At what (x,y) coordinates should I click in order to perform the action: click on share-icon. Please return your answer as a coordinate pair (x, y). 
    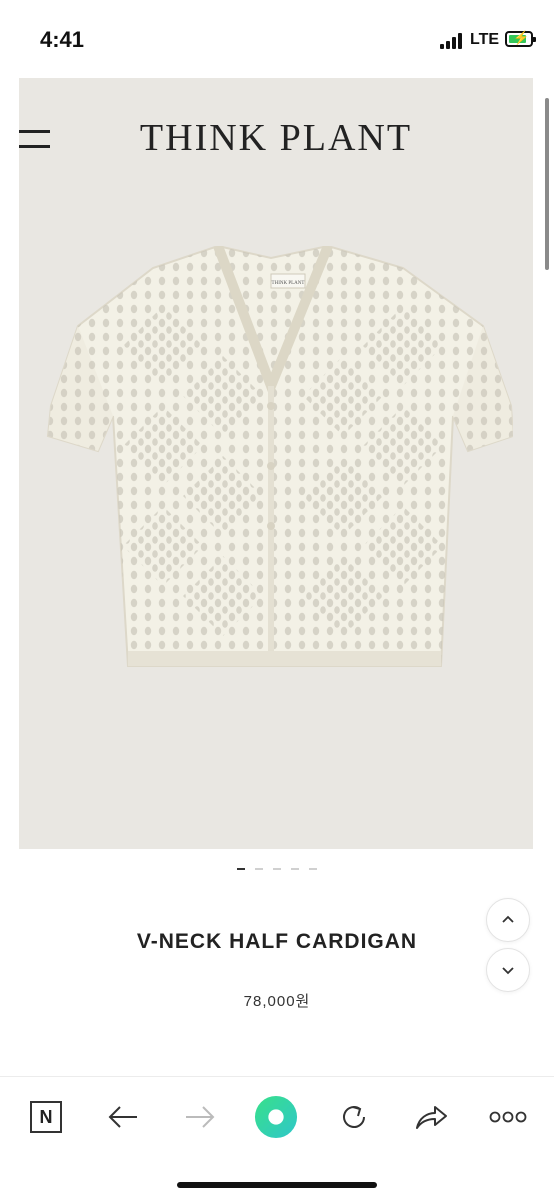
    Looking at the image, I should click on (431, 1117).